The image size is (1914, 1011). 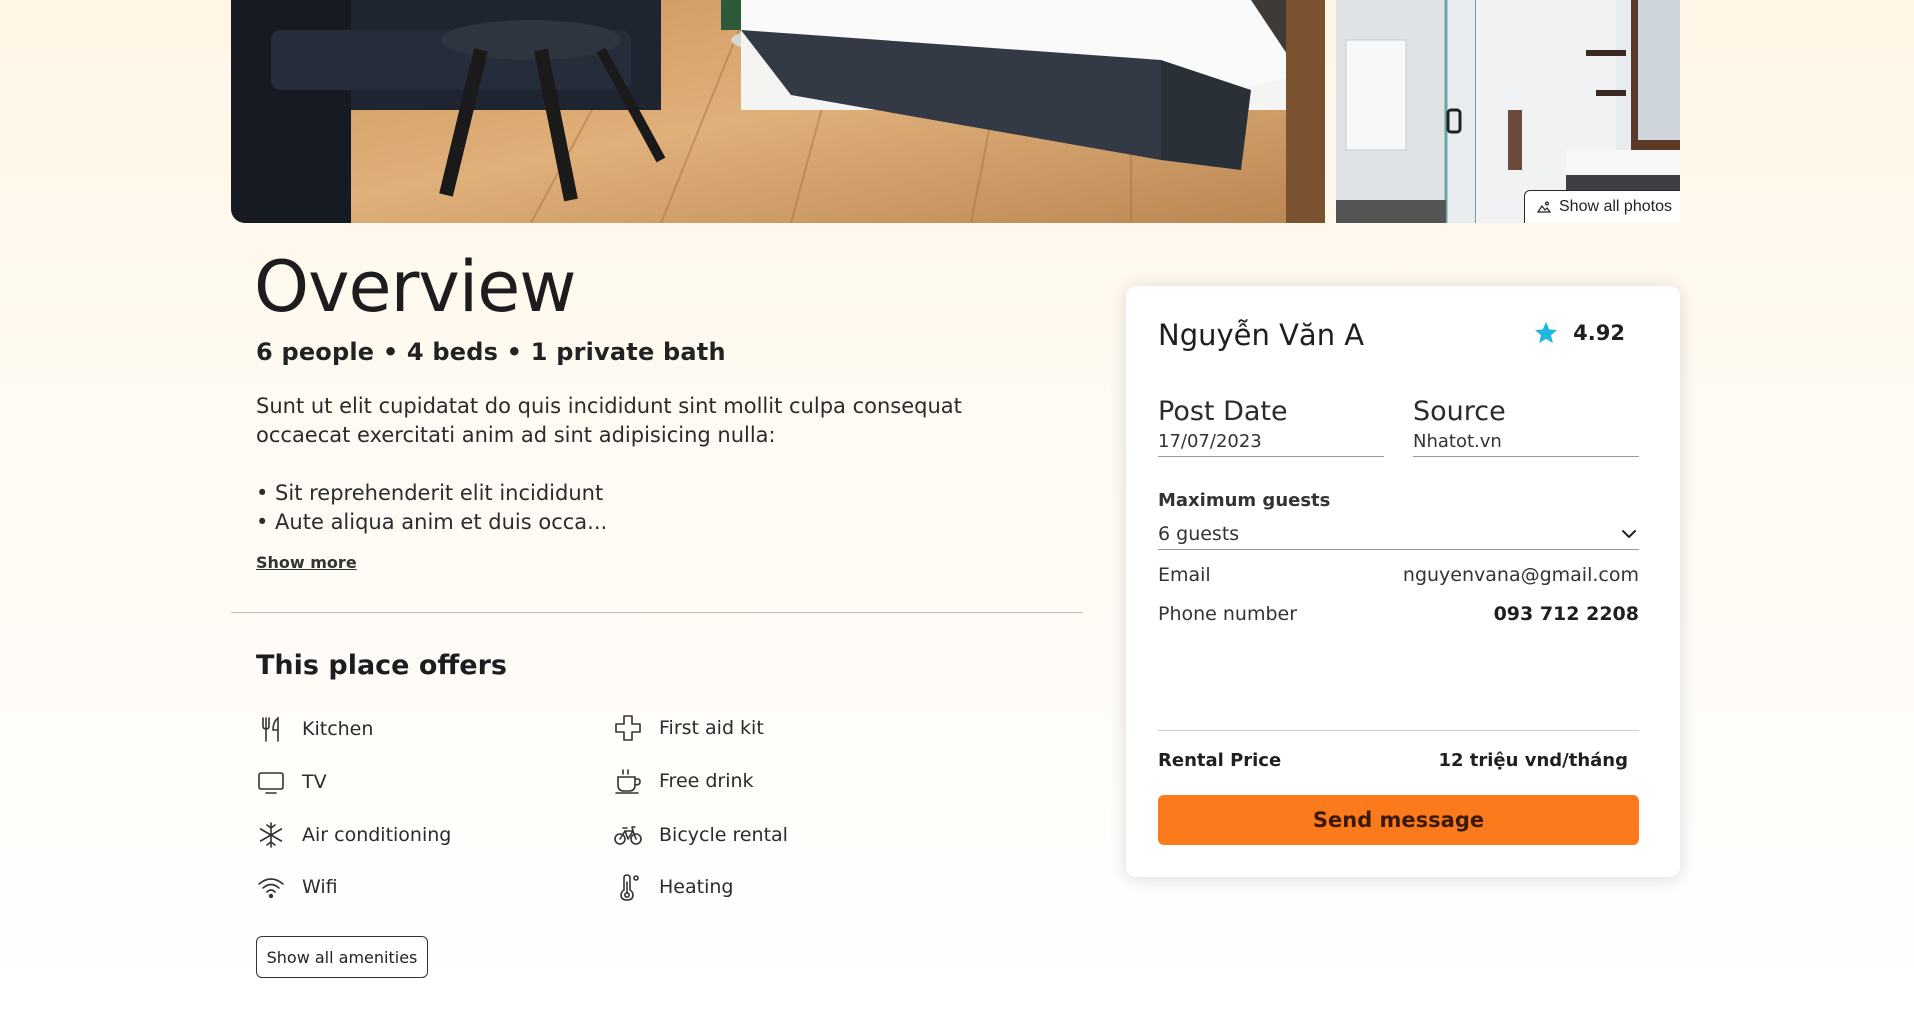 What do you see at coordinates (1533, 760) in the screenshot?
I see `rental-price-value: 12 triệu vnd/tháng` at bounding box center [1533, 760].